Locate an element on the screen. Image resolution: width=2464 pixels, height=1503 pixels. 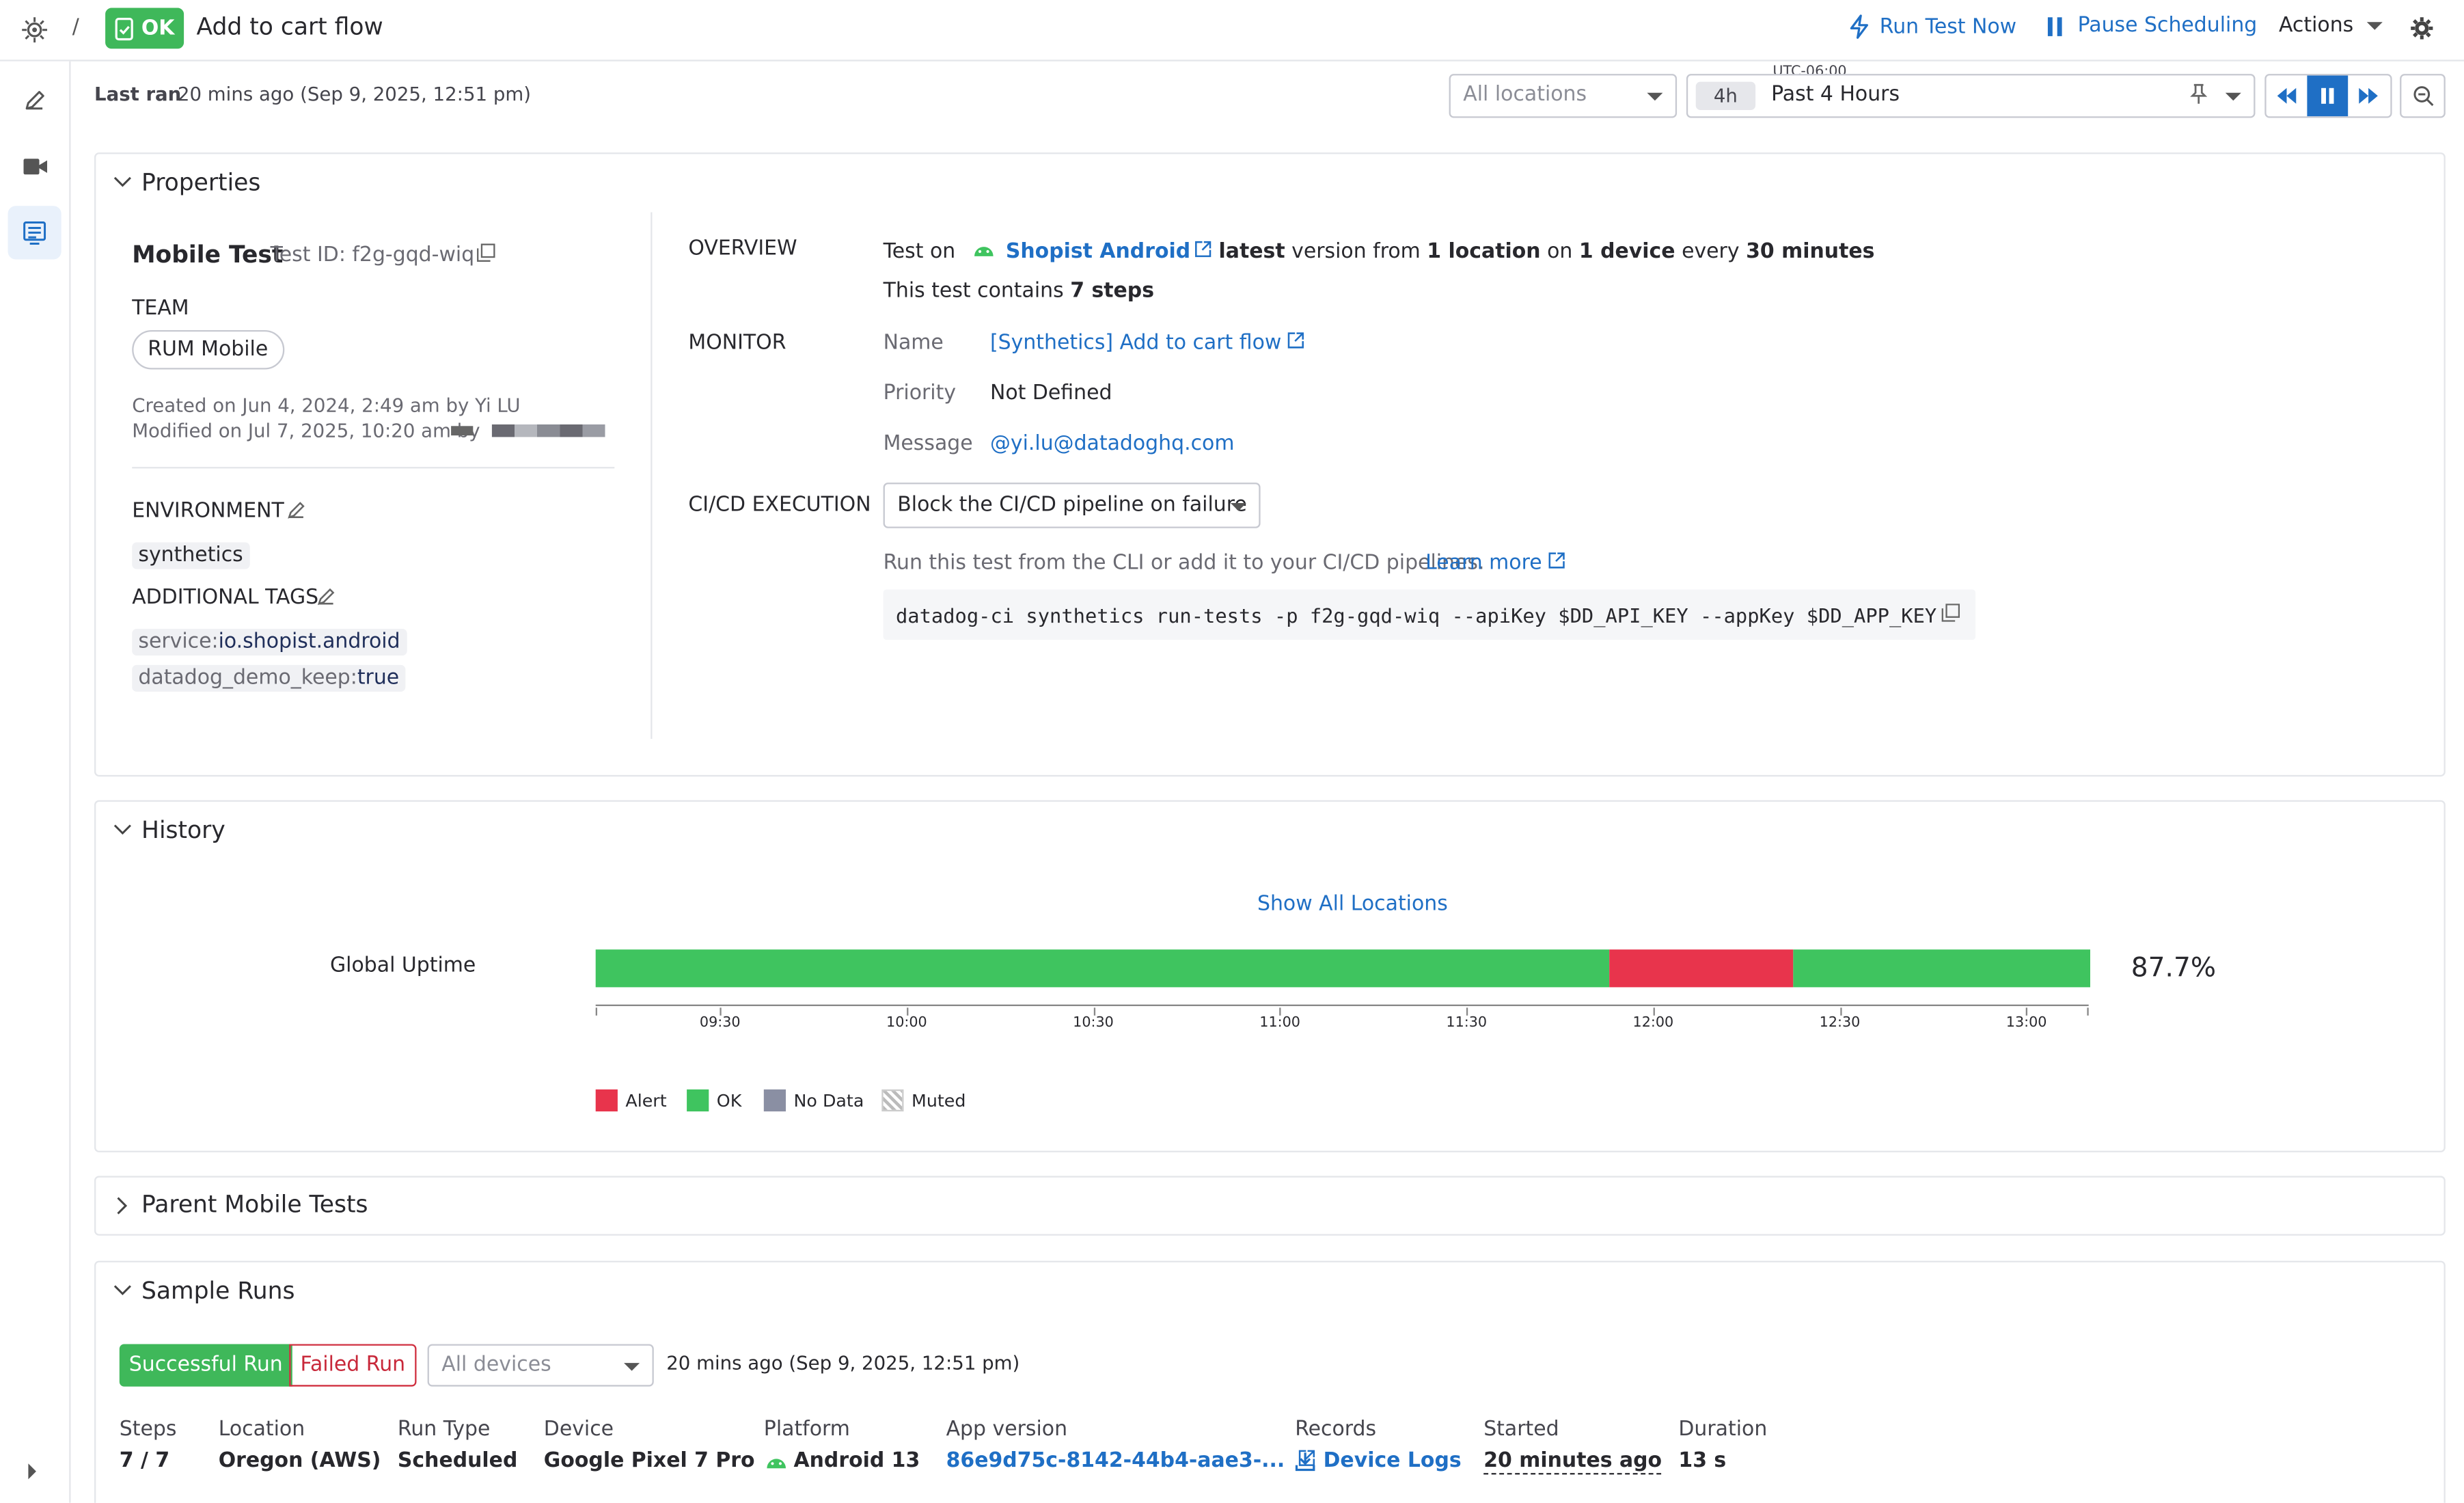
edit-tags-icon is located at coordinates (326, 600).